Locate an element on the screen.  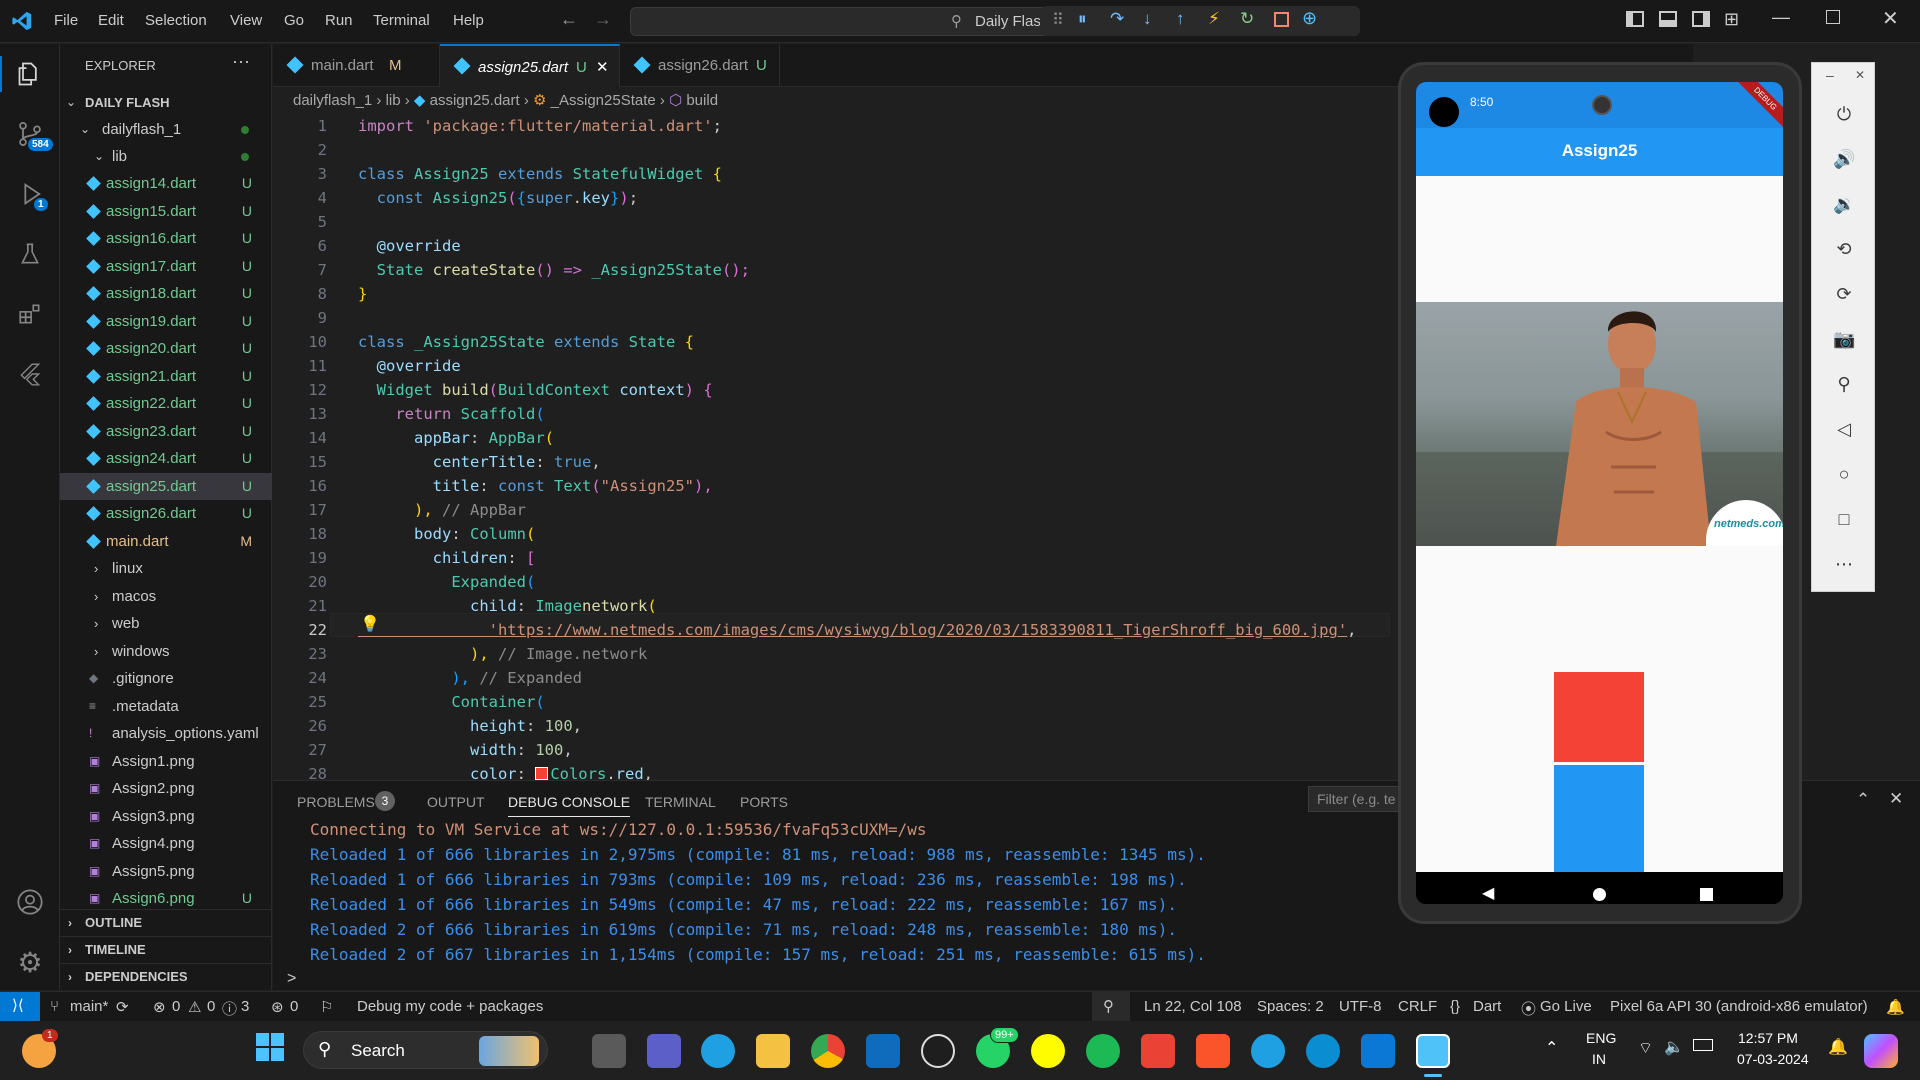
emulator-taskbar-icon is located at coordinates (1433, 1051).